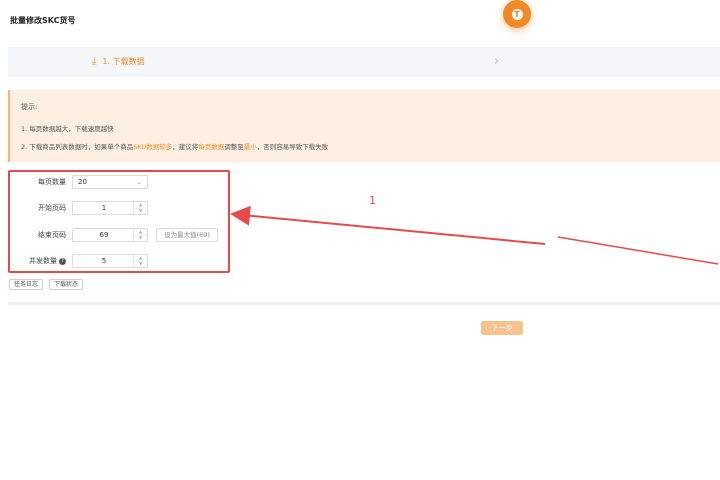 Image resolution: width=720 pixels, height=480 pixels. I want to click on arrow-line, so click(388, 225).